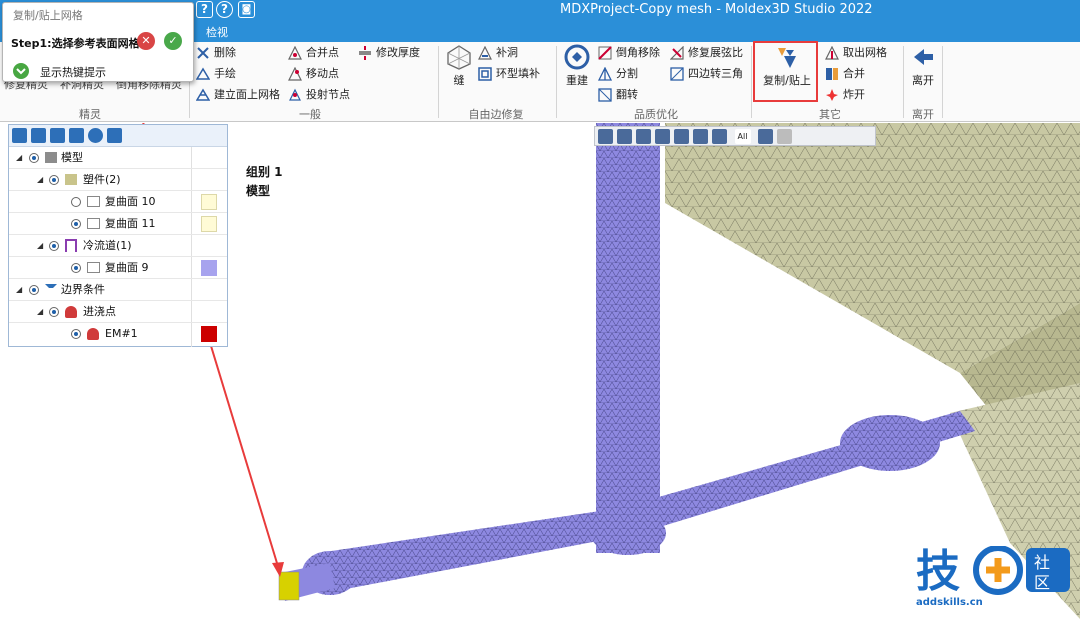  Describe the element at coordinates (742, 136) in the screenshot. I see `all-filter: All` at that location.